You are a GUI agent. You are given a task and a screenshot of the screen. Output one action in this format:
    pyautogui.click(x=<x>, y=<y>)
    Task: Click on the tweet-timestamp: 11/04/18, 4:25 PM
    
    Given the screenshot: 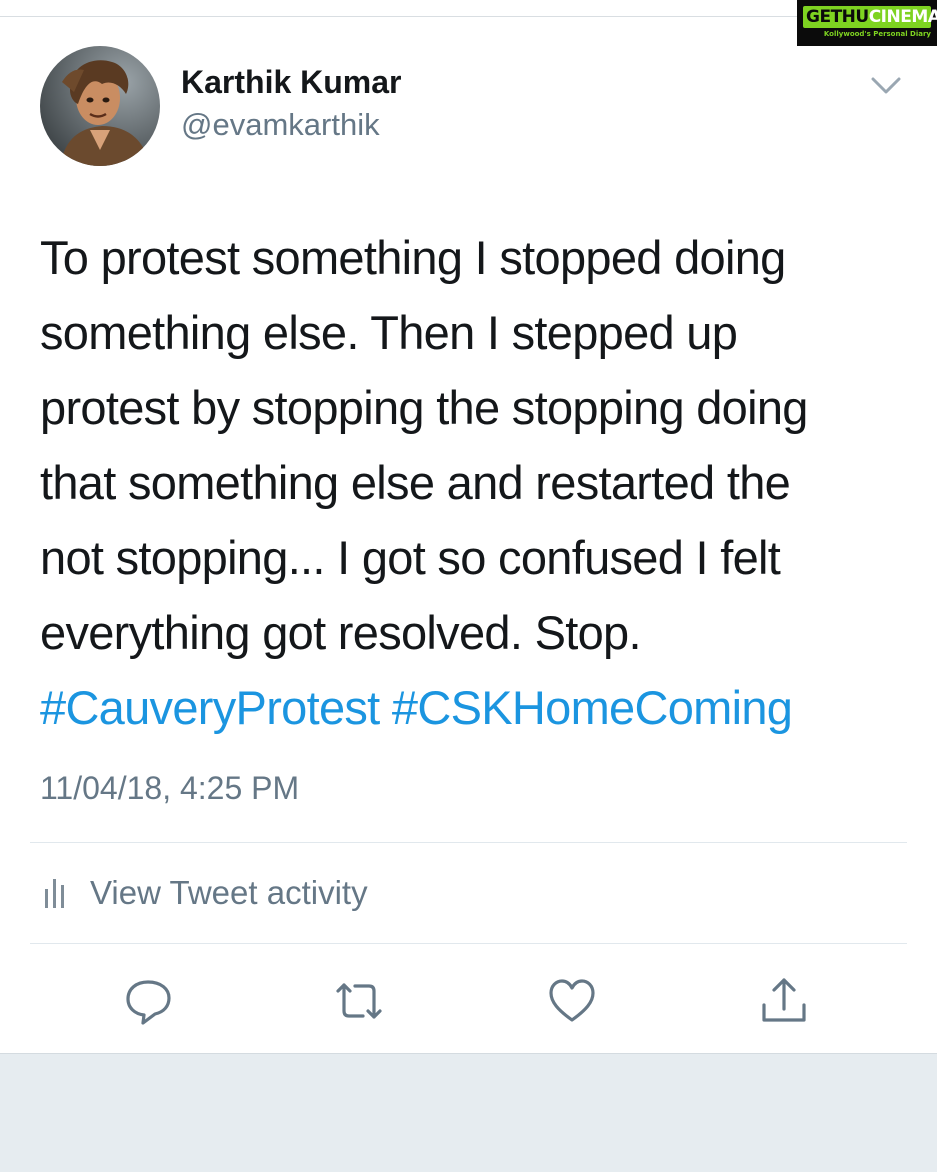 What is the action you would take?
    pyautogui.click(x=169, y=788)
    